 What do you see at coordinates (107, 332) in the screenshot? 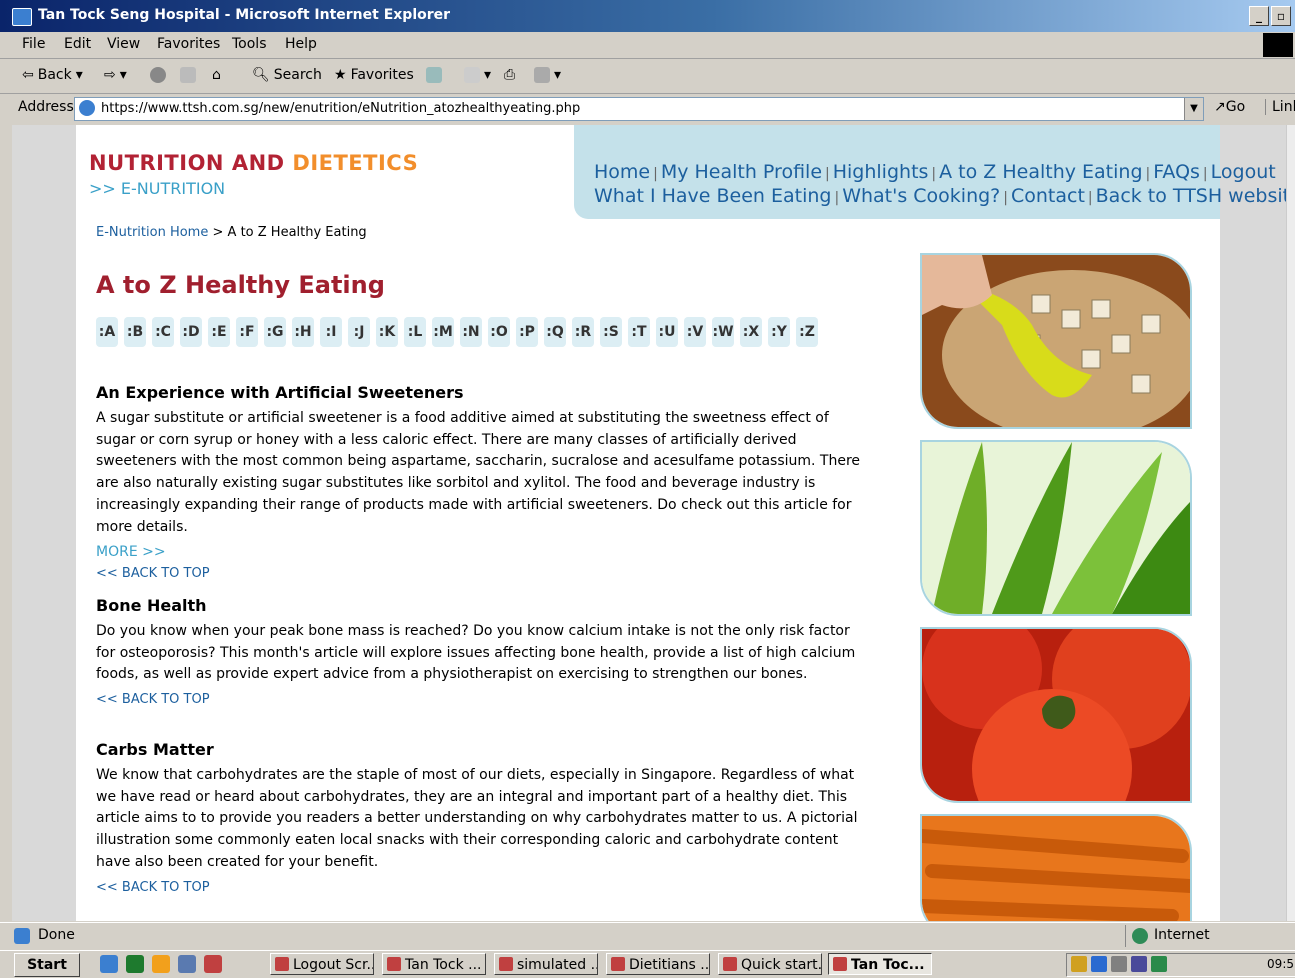
I see `letter-a-link: :A` at bounding box center [107, 332].